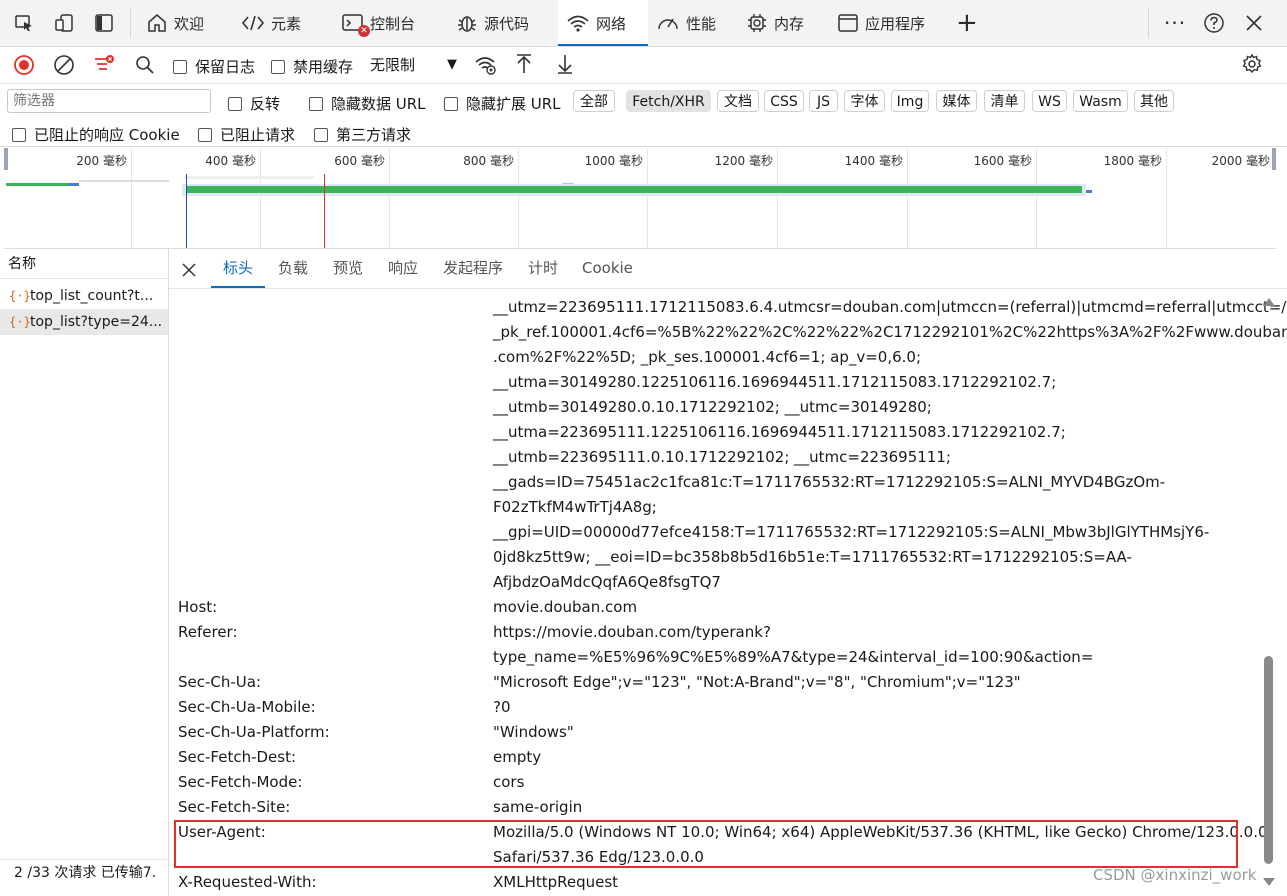 Image resolution: width=1287 pixels, height=896 pixels. Describe the element at coordinates (1132, 161) in the screenshot. I see `timeline-tick: 1800 毫秒` at that location.